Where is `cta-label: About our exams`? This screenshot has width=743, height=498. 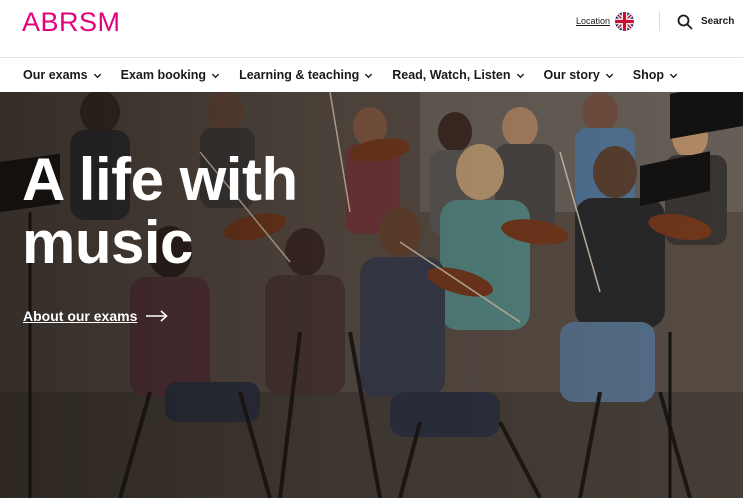 cta-label: About our exams is located at coordinates (80, 316).